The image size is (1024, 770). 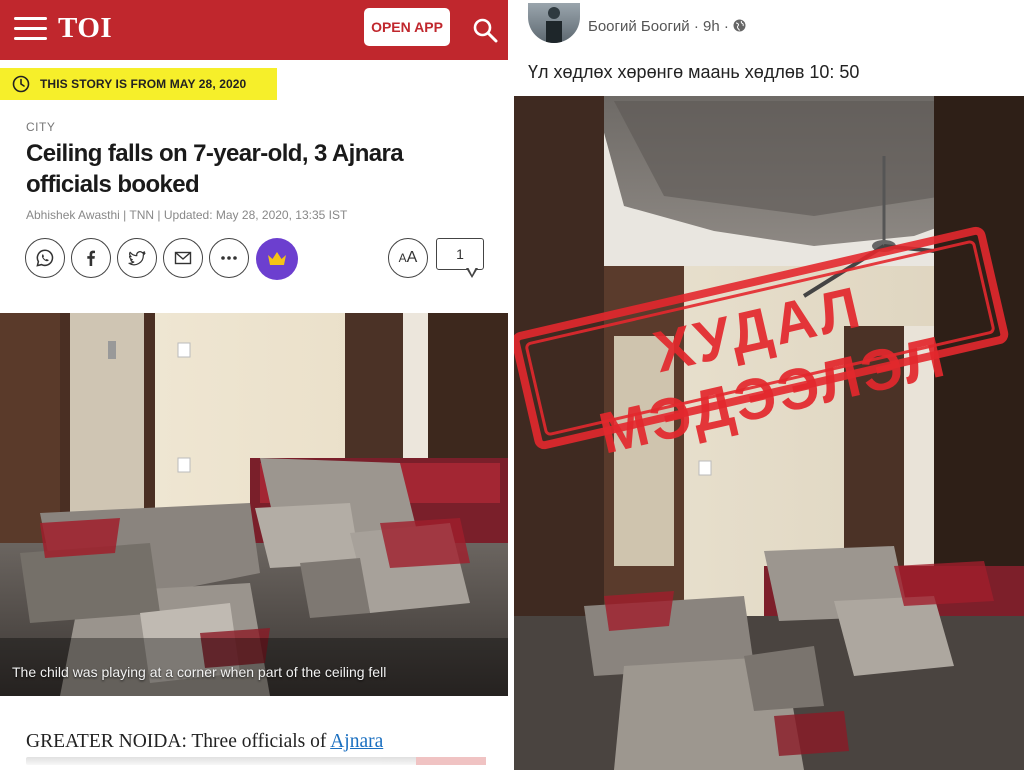 I want to click on facebook-share-button, so click(x=91, y=258).